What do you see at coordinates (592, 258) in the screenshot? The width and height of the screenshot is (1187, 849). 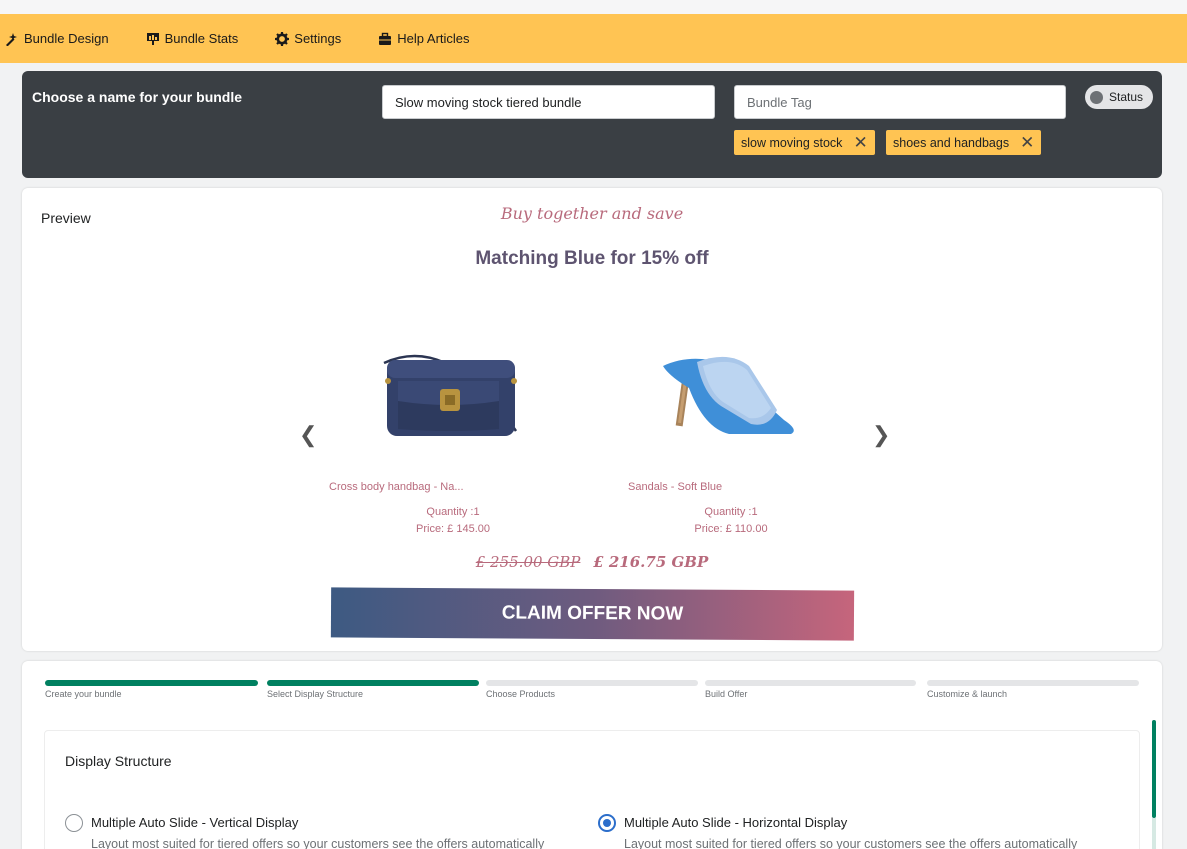 I see `preview-headline: Matching Blue for 15% off` at bounding box center [592, 258].